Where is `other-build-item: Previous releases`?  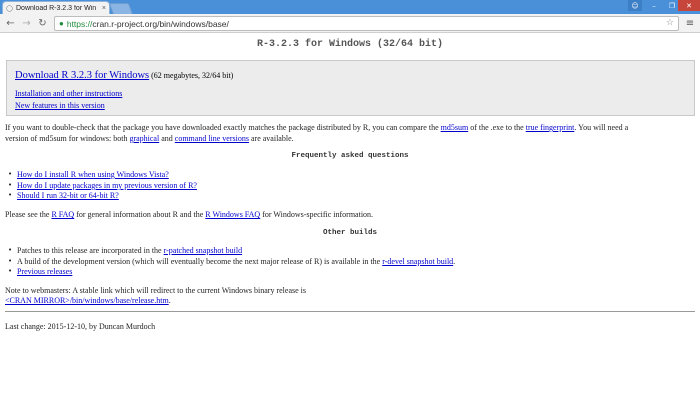 other-build-item: Previous releases is located at coordinates (40, 271).